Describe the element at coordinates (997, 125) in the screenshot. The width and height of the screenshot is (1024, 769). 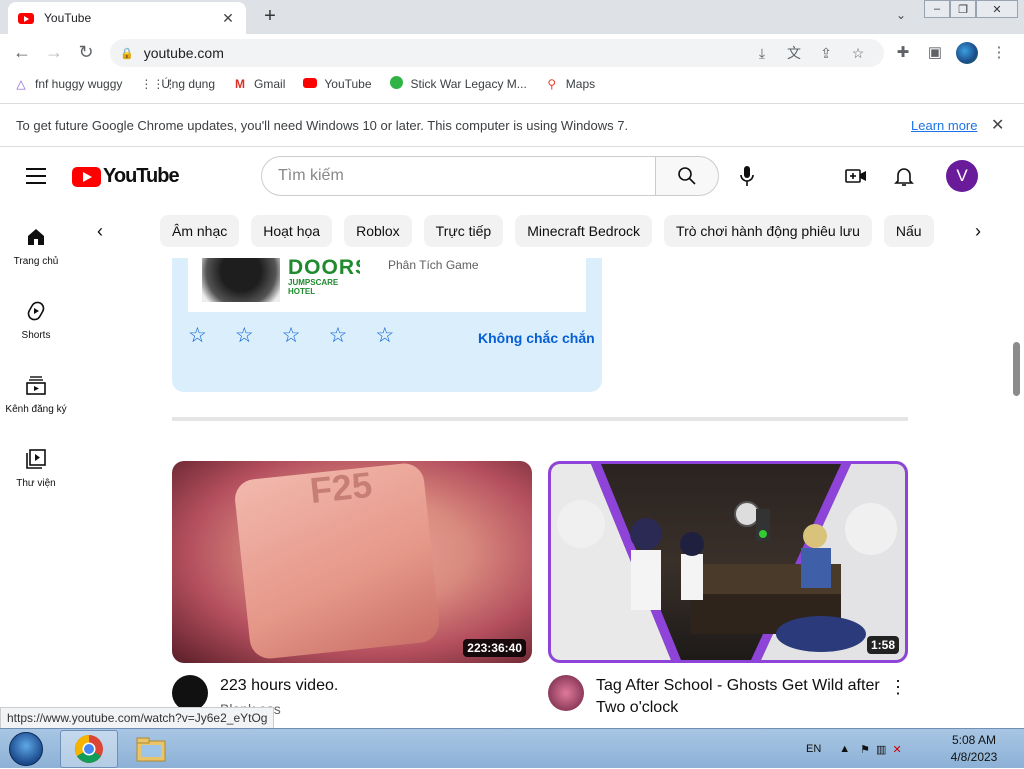
I see `infobar-close-icon: ✕` at that location.